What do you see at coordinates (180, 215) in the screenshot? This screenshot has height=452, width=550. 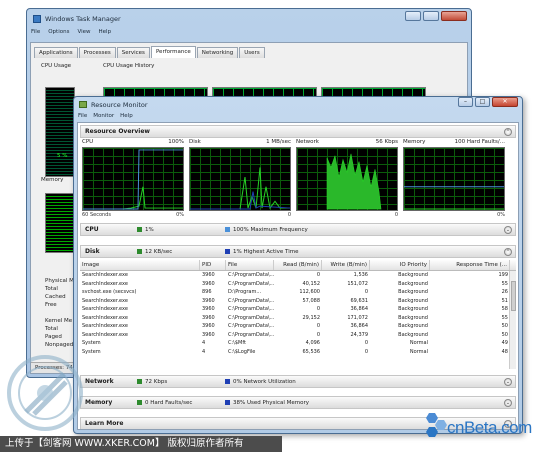 I see `cpu-graph-min: 0%` at bounding box center [180, 215].